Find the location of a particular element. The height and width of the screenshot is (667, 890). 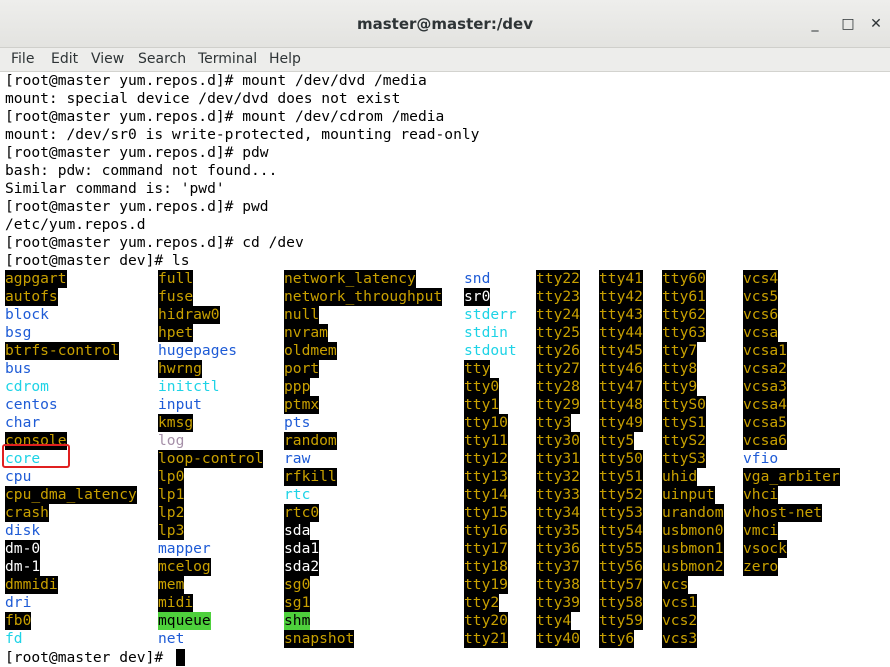

dev-entry-autofs: autofs is located at coordinates (31, 297).